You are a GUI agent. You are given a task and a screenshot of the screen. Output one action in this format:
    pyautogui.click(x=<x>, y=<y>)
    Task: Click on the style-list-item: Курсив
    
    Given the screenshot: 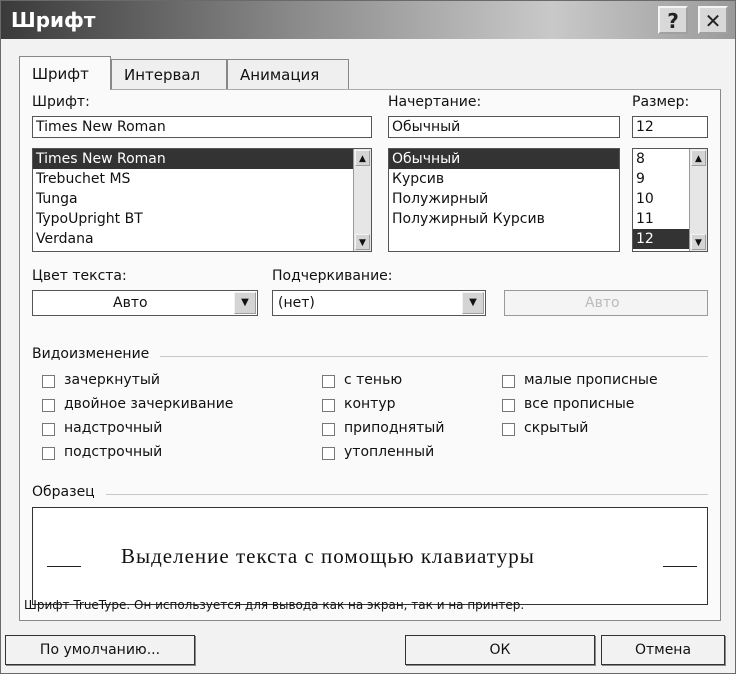 What is the action you would take?
    pyautogui.click(x=504, y=179)
    